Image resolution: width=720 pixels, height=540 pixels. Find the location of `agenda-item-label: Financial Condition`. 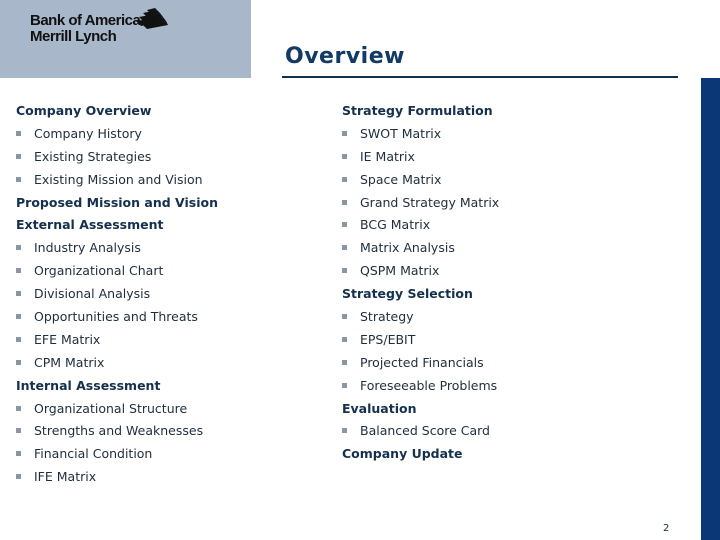

agenda-item-label: Financial Condition is located at coordinates (93, 454).